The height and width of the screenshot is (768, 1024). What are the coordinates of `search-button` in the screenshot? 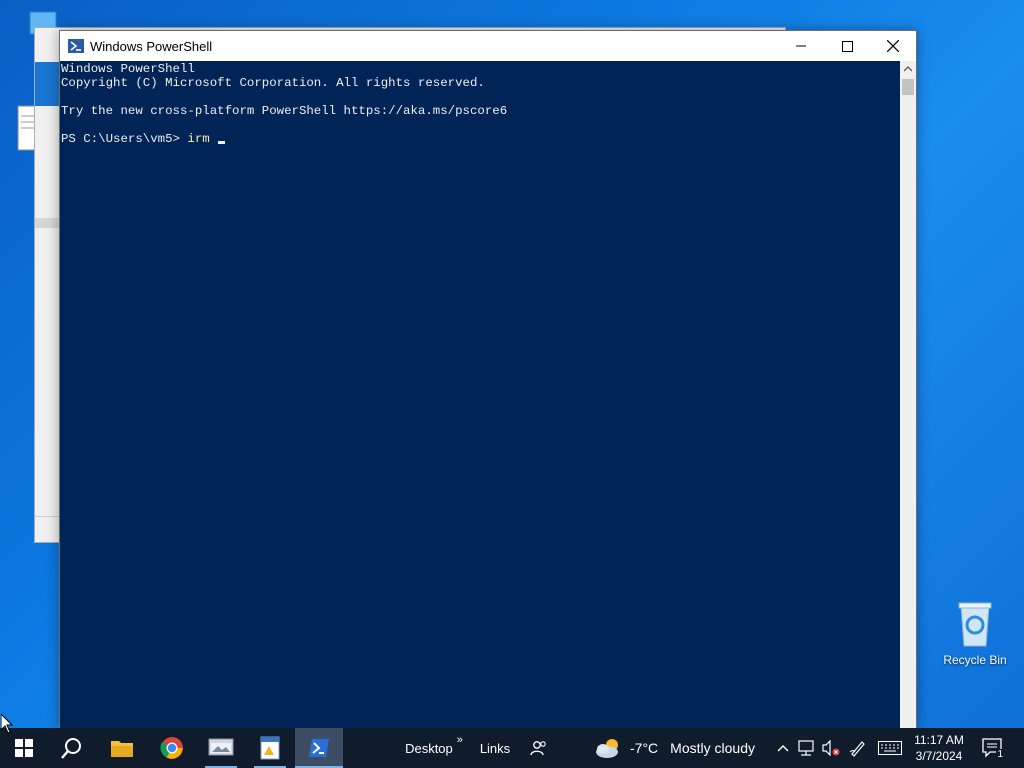 It's located at (72, 748).